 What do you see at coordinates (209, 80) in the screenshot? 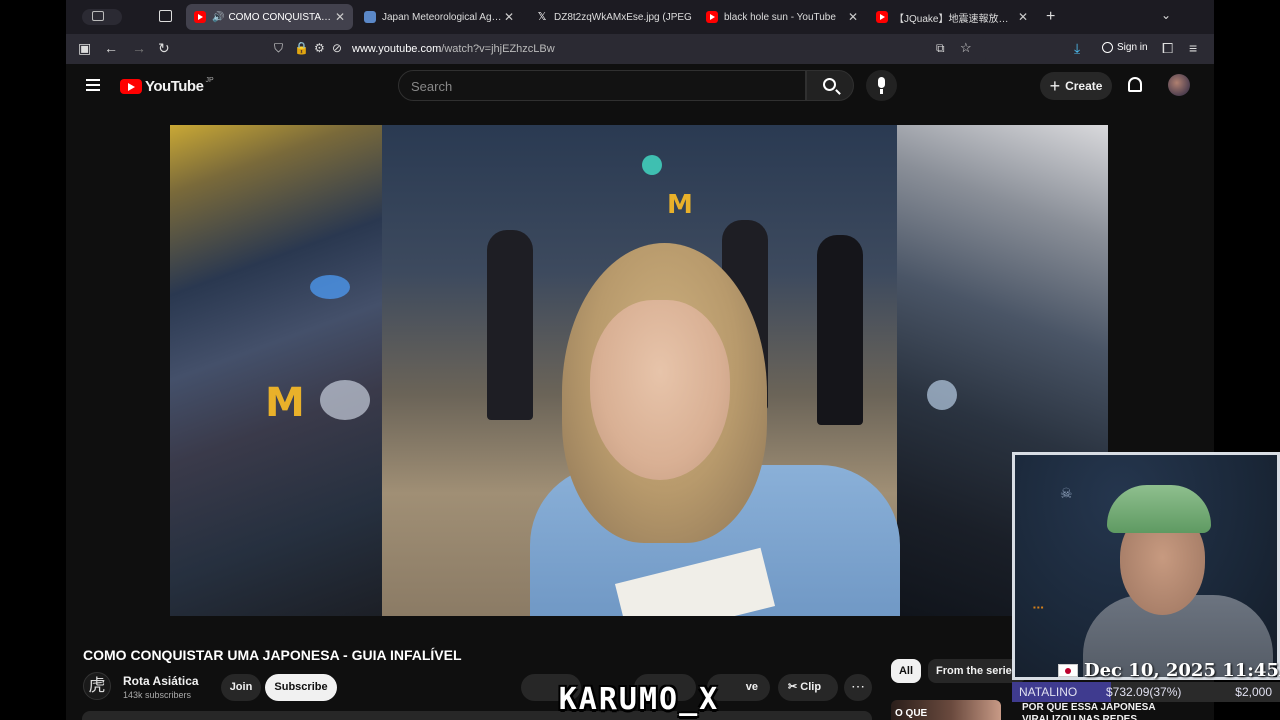
I see `country-code: JP` at bounding box center [209, 80].